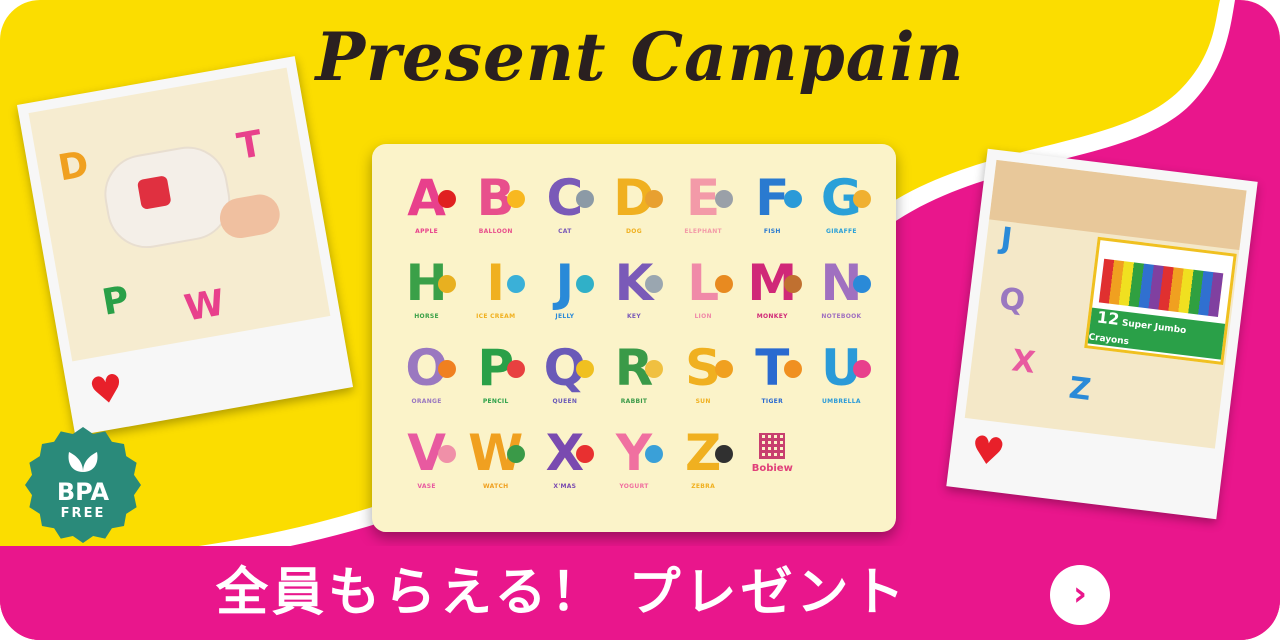 The image size is (1280, 640). I want to click on bpa-free-badge: BPA FREE, so click(83, 485).